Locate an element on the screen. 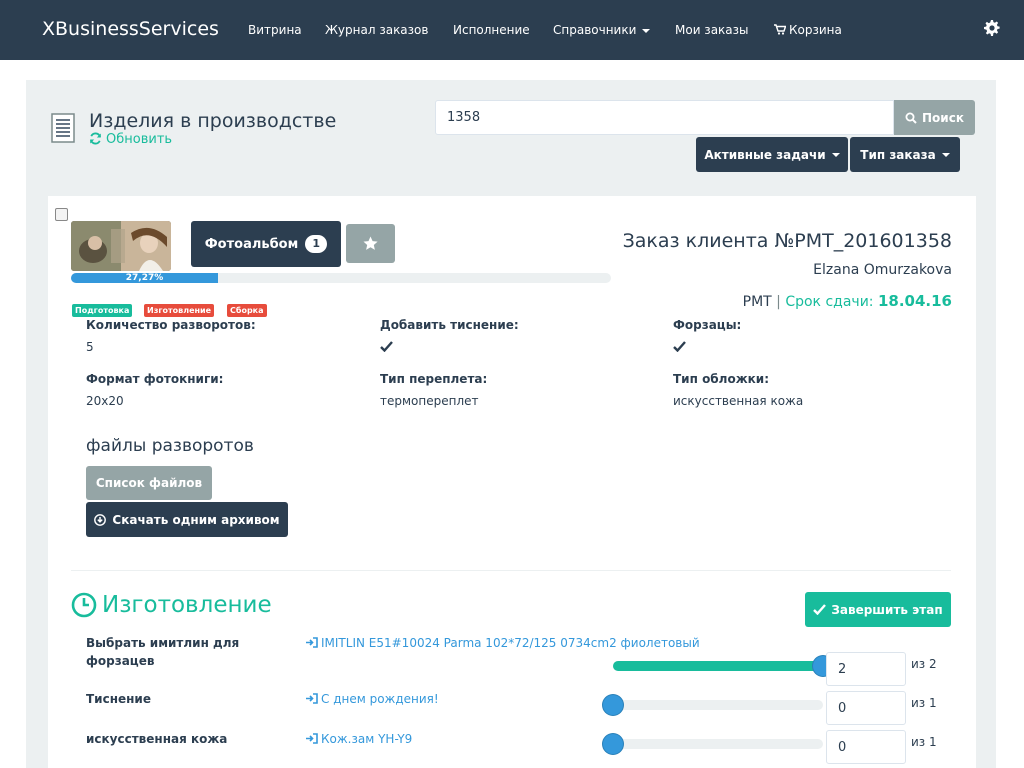 The width and height of the screenshot is (1024, 768). document-icon is located at coordinates (63, 128).